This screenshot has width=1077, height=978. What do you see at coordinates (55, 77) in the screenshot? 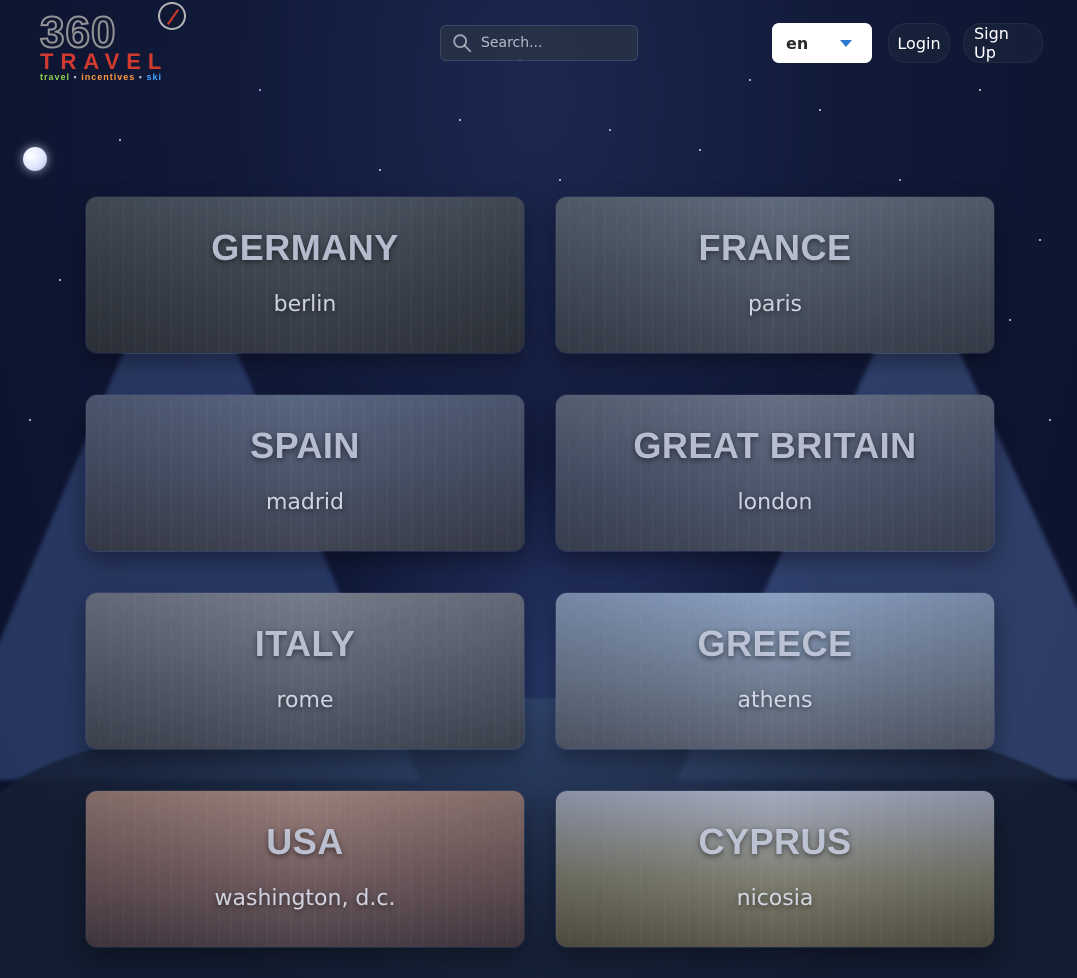
I see `tagline-travel: travel` at bounding box center [55, 77].